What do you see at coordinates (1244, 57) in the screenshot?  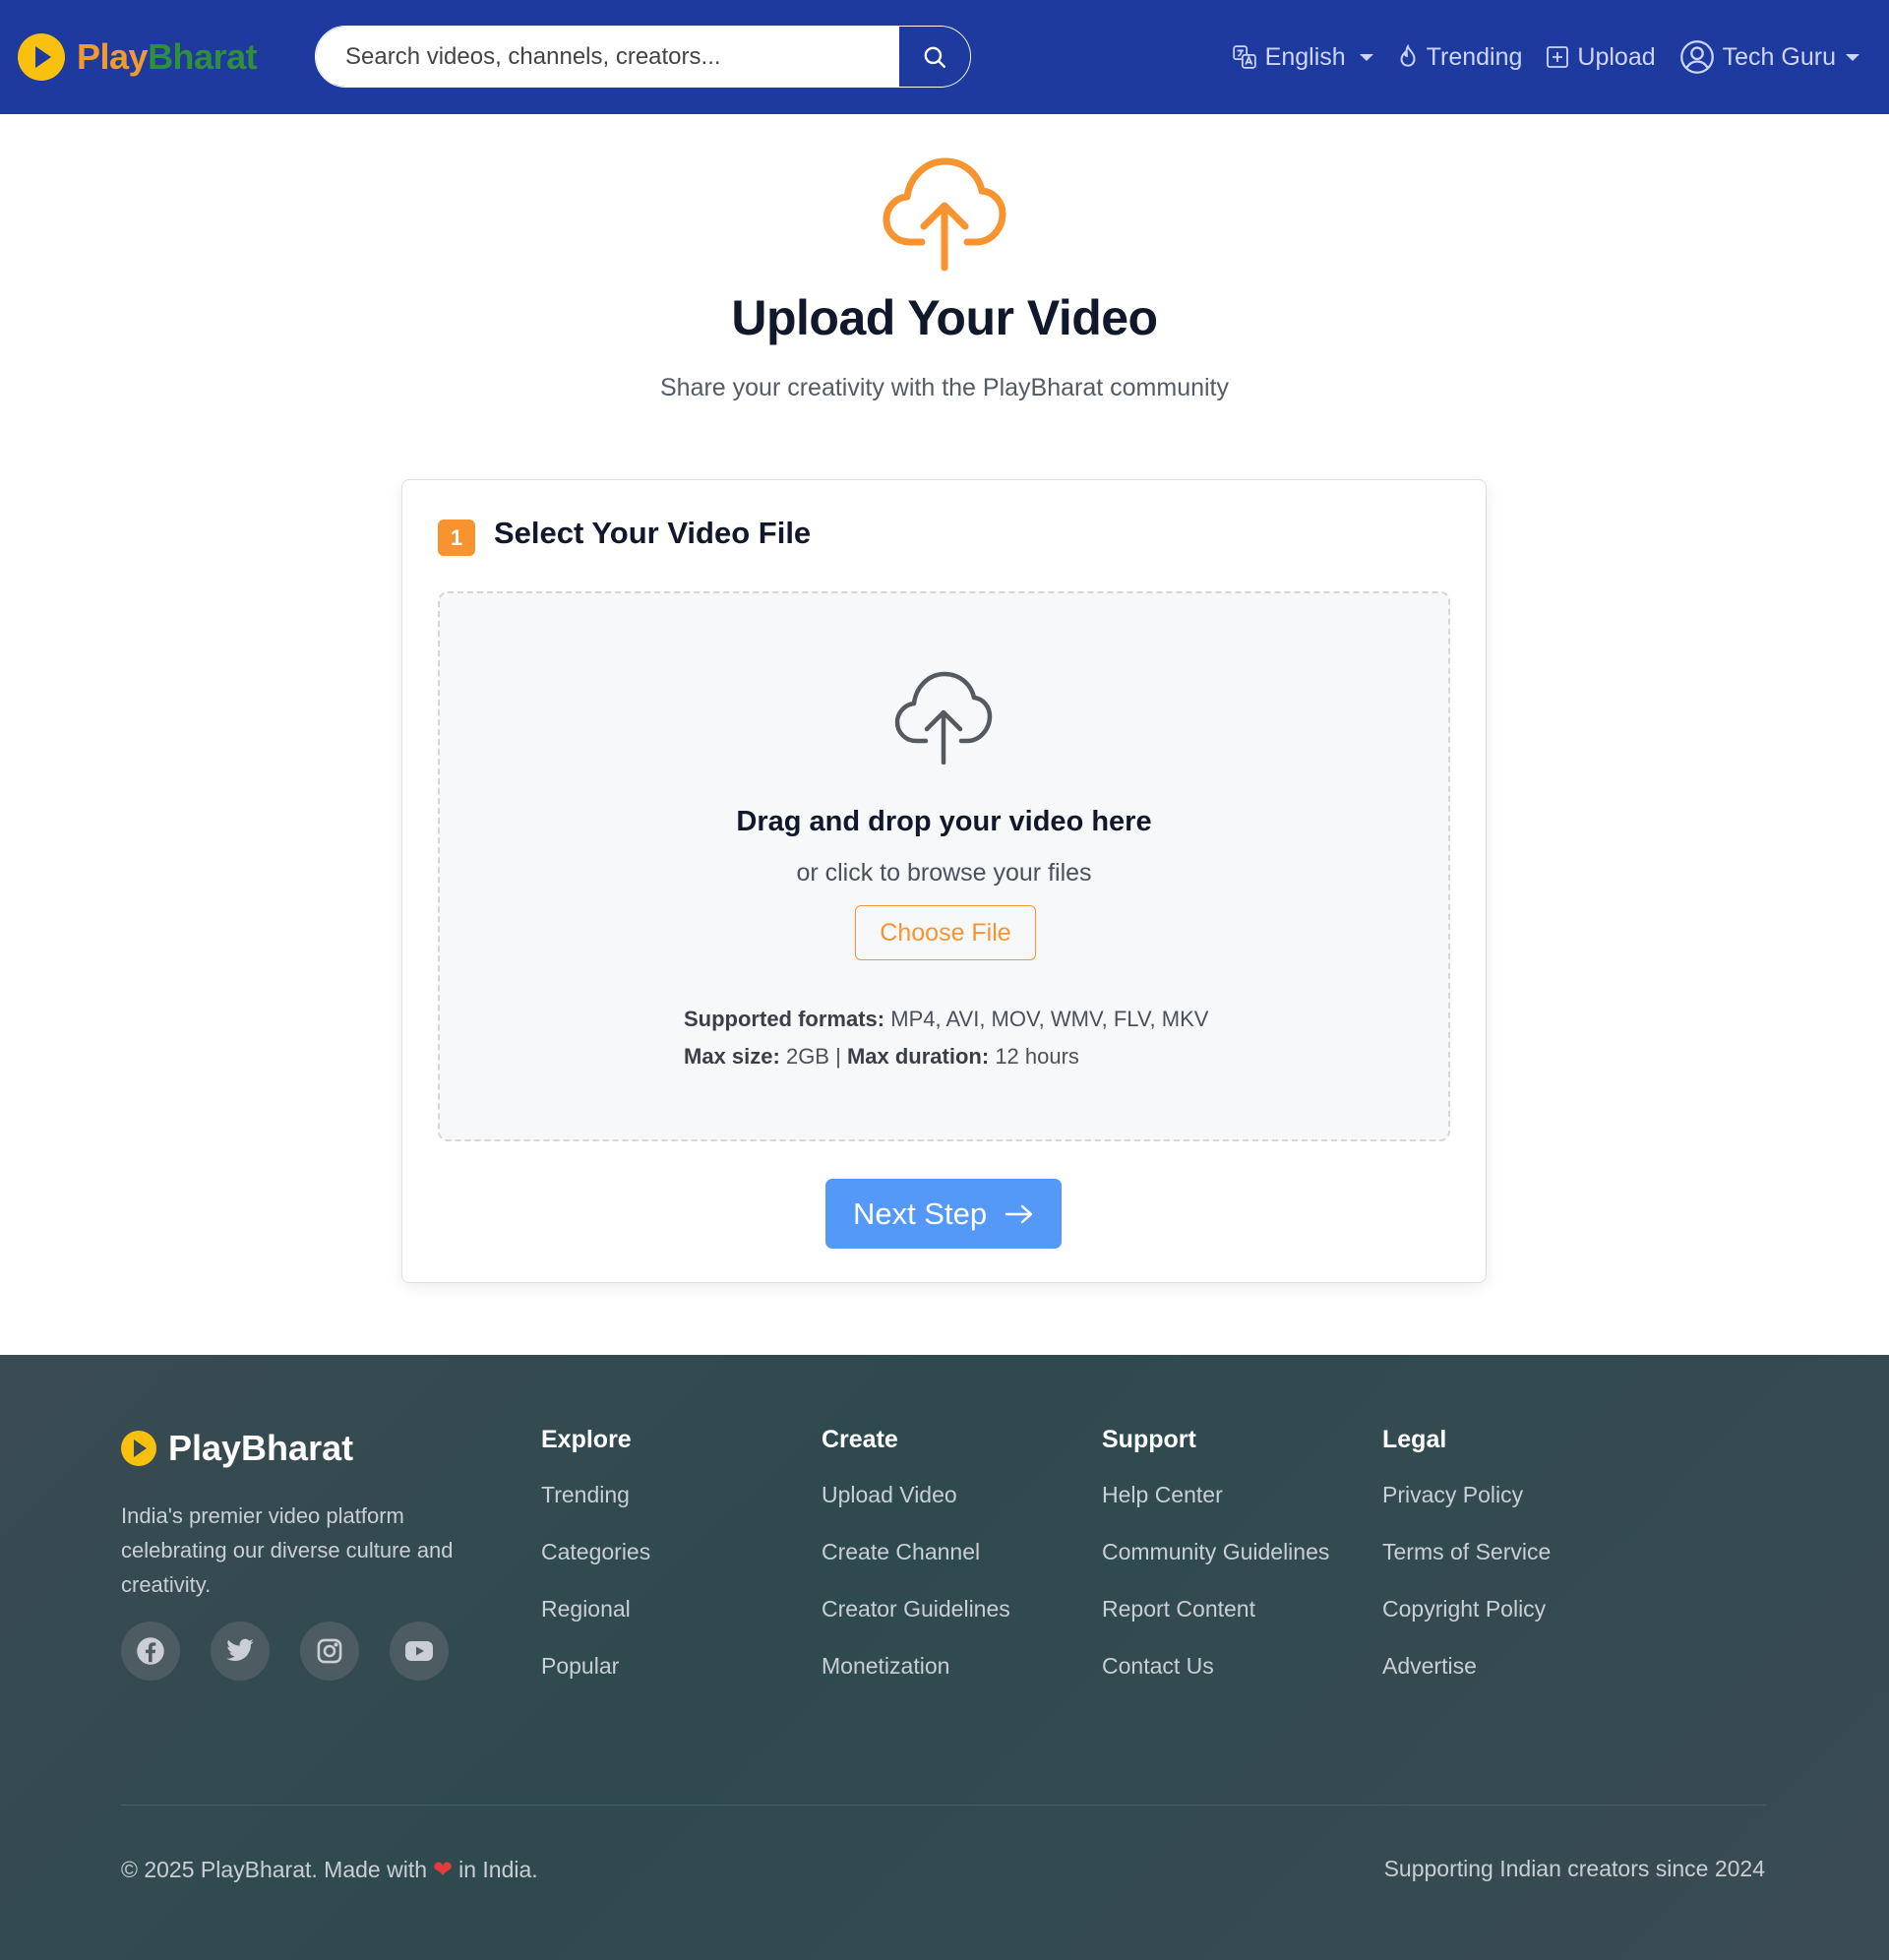 I see `translate-icon` at bounding box center [1244, 57].